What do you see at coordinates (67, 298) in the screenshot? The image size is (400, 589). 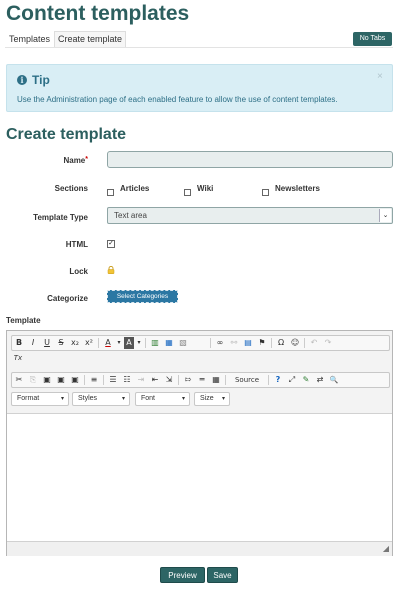 I see `categorize-label: Categorize` at bounding box center [67, 298].